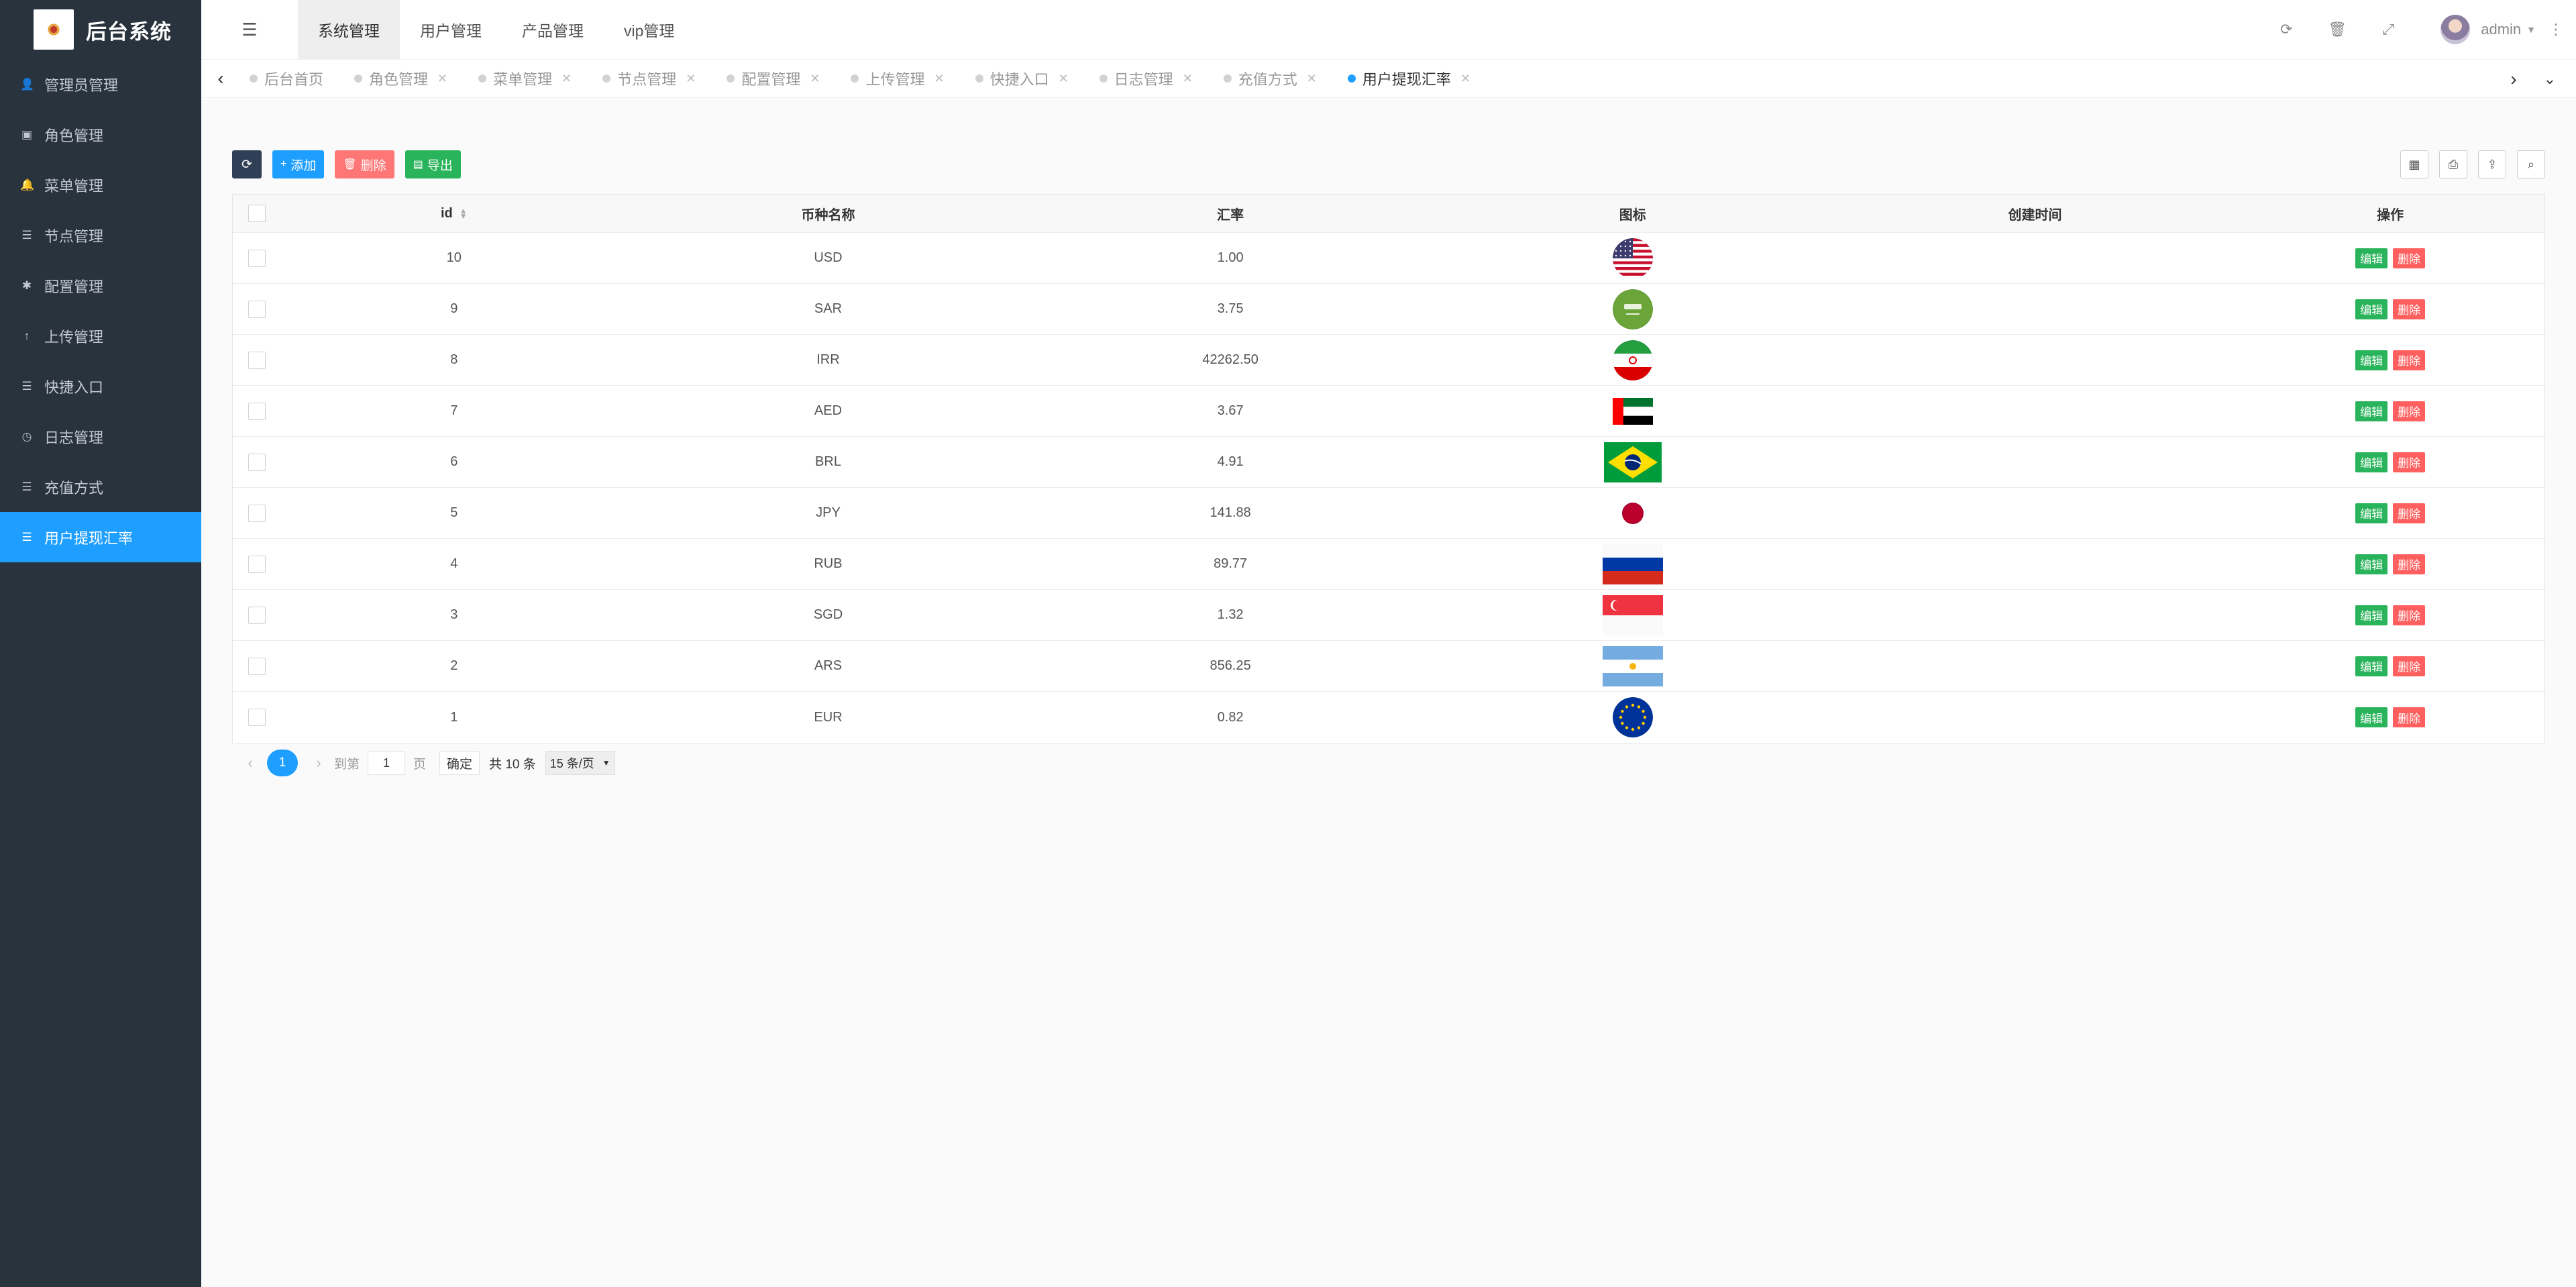 The height and width of the screenshot is (1287, 2576). I want to click on page-tab-0: 后台首页, so click(286, 78).